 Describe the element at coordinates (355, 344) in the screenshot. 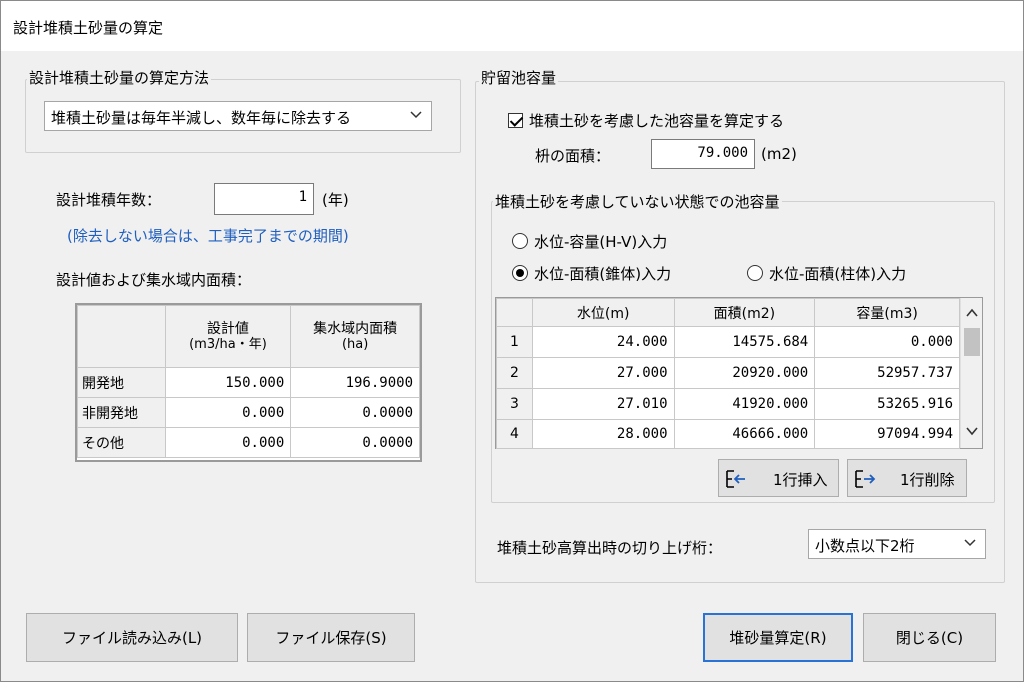

I see `area-col-header-line2: (ha)` at that location.